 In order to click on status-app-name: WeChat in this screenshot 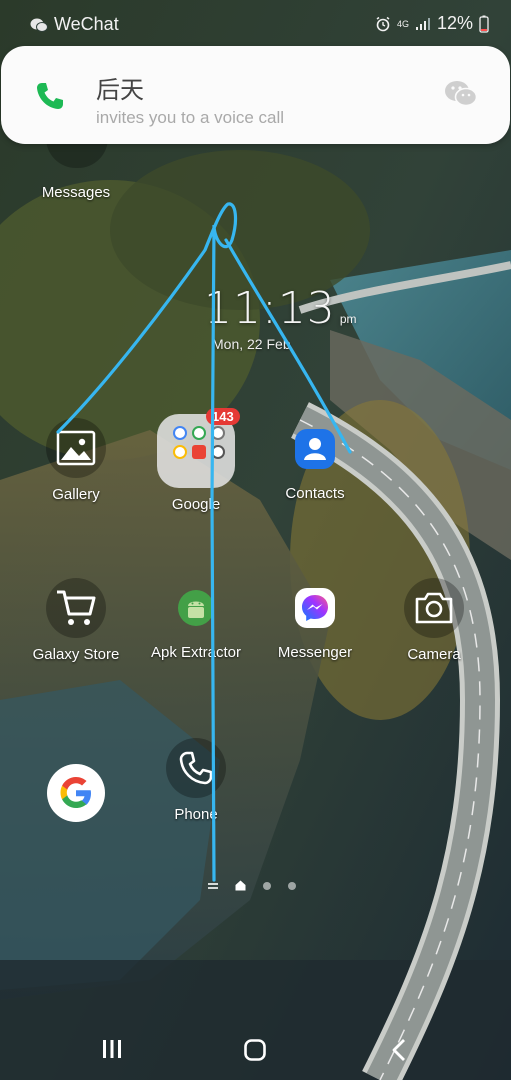, I will do `click(86, 24)`.